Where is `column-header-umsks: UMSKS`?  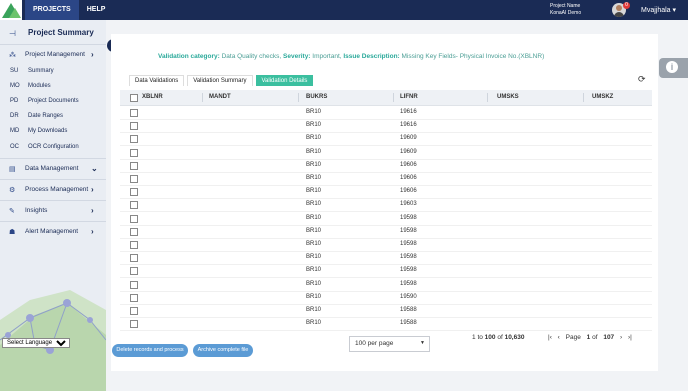
column-header-umsks: UMSKS is located at coordinates (508, 97).